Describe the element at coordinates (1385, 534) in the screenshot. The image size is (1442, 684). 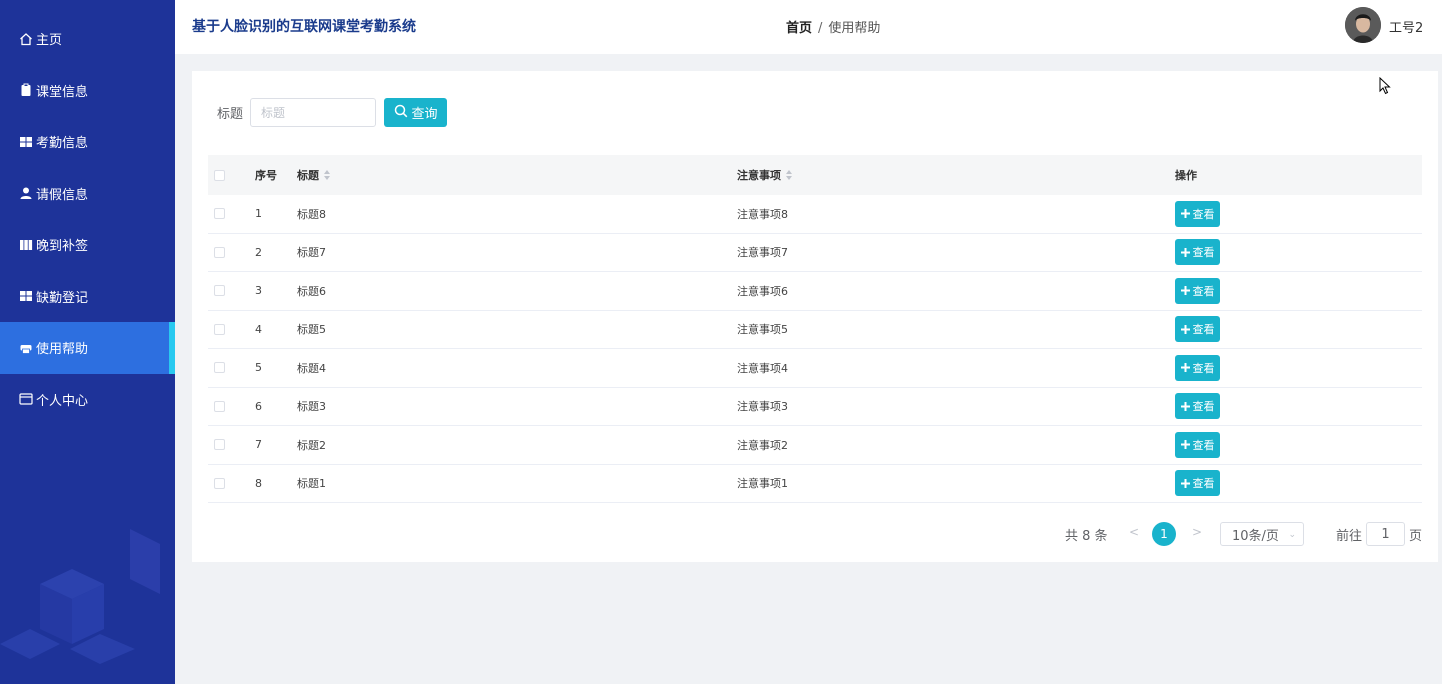
I see `goto-page-input` at that location.